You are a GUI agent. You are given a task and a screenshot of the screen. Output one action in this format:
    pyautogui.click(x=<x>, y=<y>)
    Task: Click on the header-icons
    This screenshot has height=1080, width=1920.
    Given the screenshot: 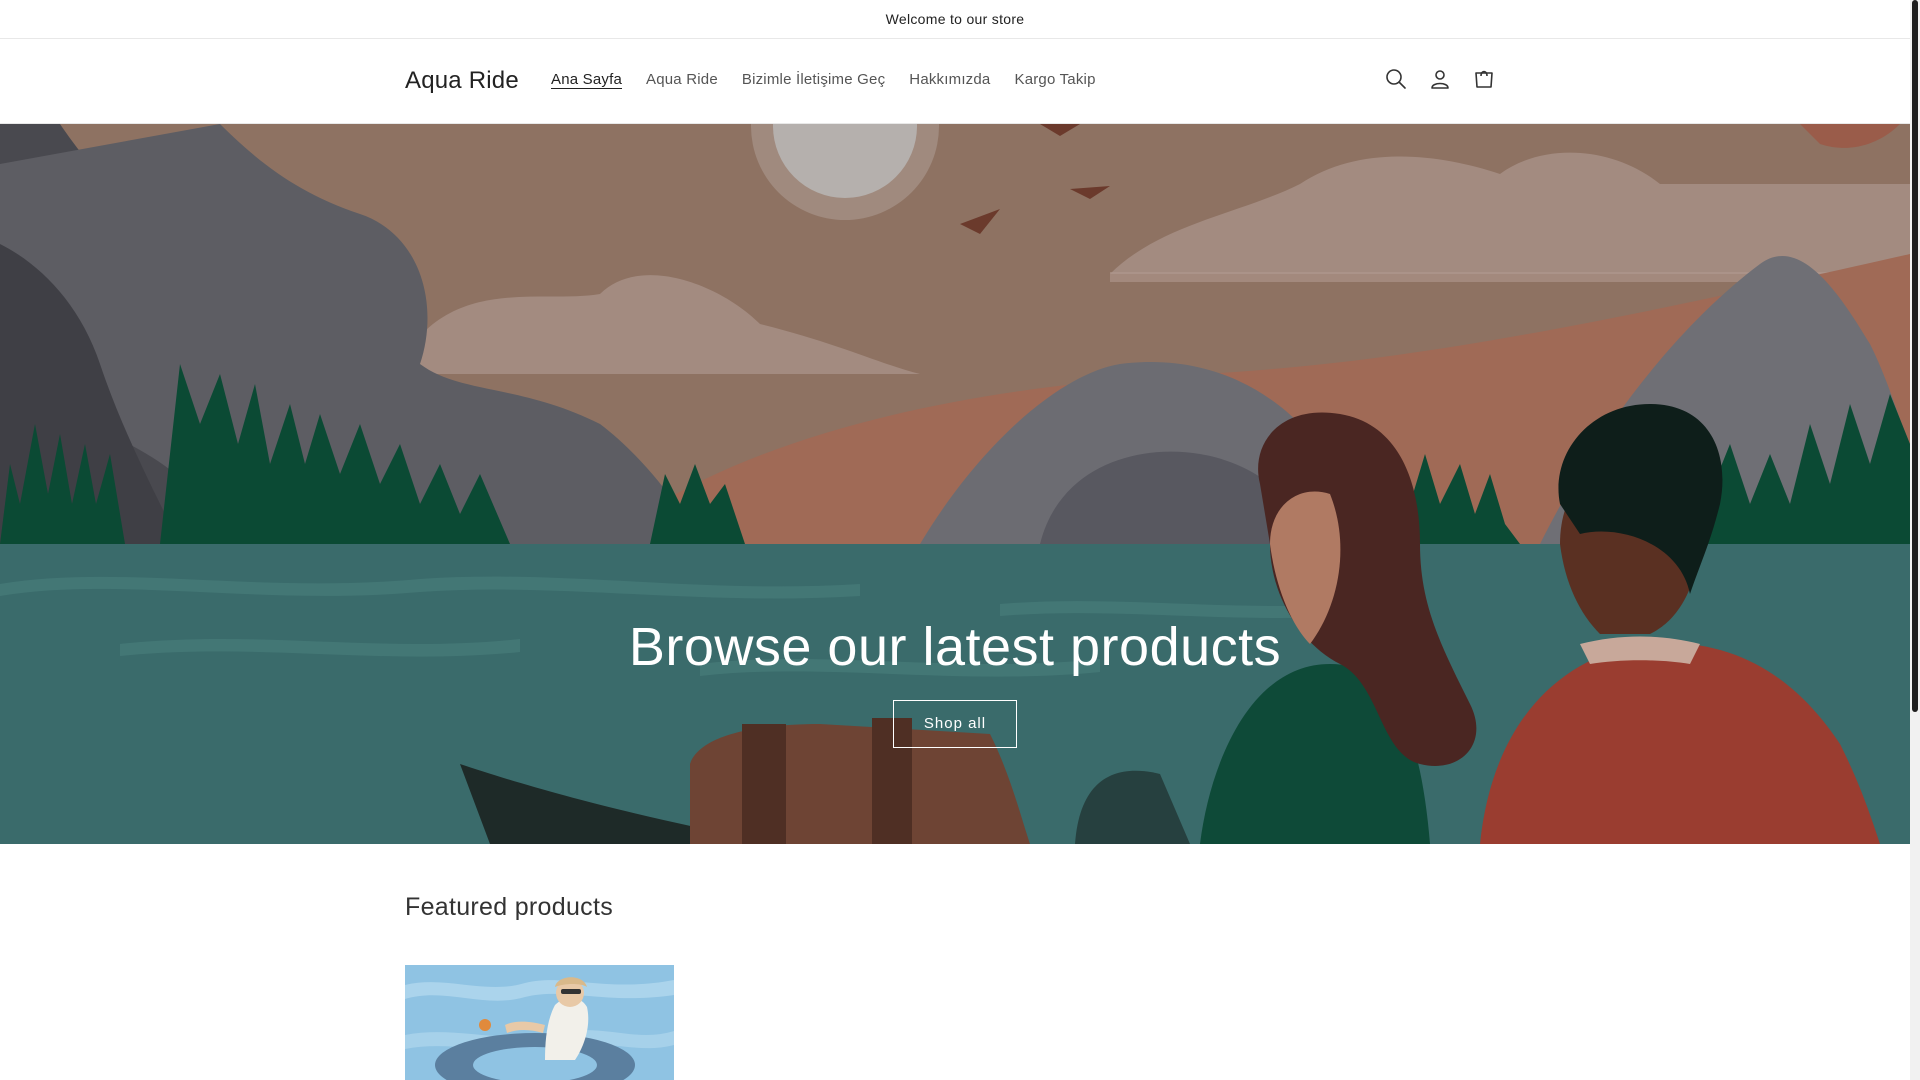 What is the action you would take?
    pyautogui.click(x=1440, y=79)
    